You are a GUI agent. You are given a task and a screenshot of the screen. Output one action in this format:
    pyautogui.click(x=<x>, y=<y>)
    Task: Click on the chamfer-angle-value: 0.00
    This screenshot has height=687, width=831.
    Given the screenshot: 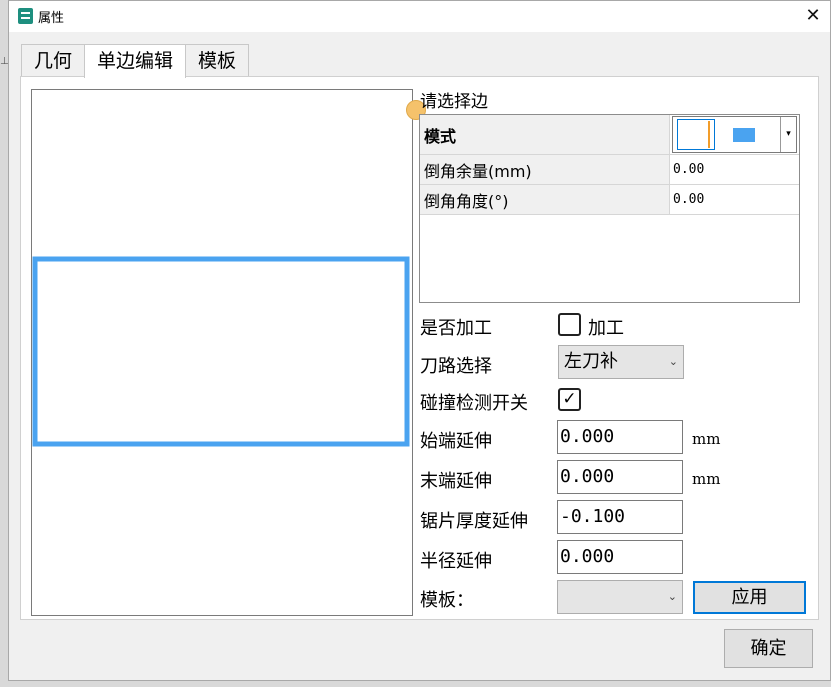 What is the action you would take?
    pyautogui.click(x=734, y=199)
    